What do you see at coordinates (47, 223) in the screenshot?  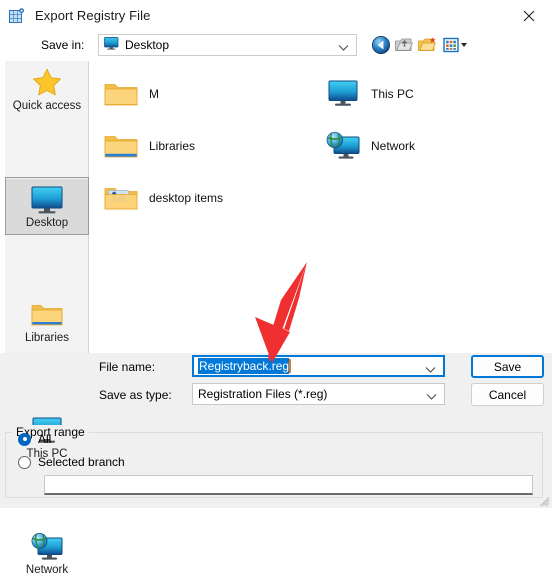 I see `sidebar-item-label: Desktop` at bounding box center [47, 223].